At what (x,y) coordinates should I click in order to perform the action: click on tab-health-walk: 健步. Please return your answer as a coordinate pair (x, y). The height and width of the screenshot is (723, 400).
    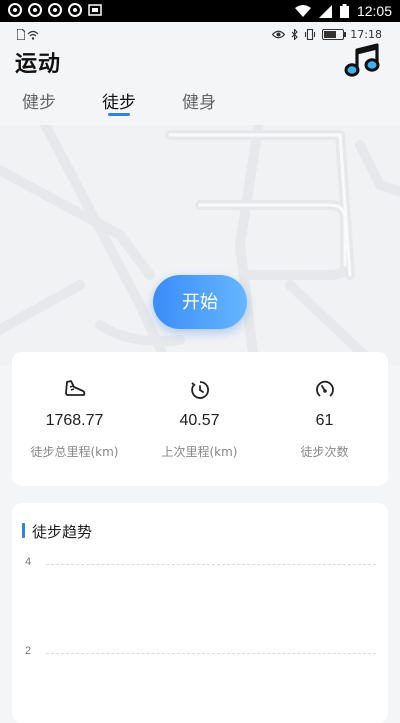
    Looking at the image, I should click on (39, 100).